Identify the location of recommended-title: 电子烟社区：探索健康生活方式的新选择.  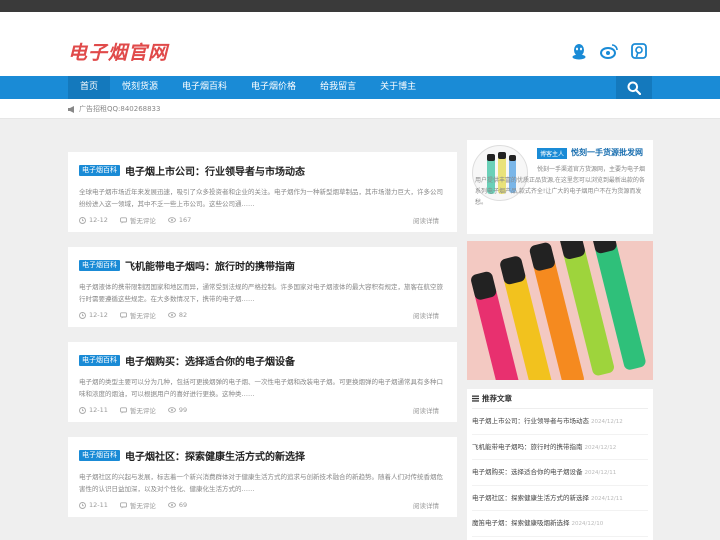
(530, 498).